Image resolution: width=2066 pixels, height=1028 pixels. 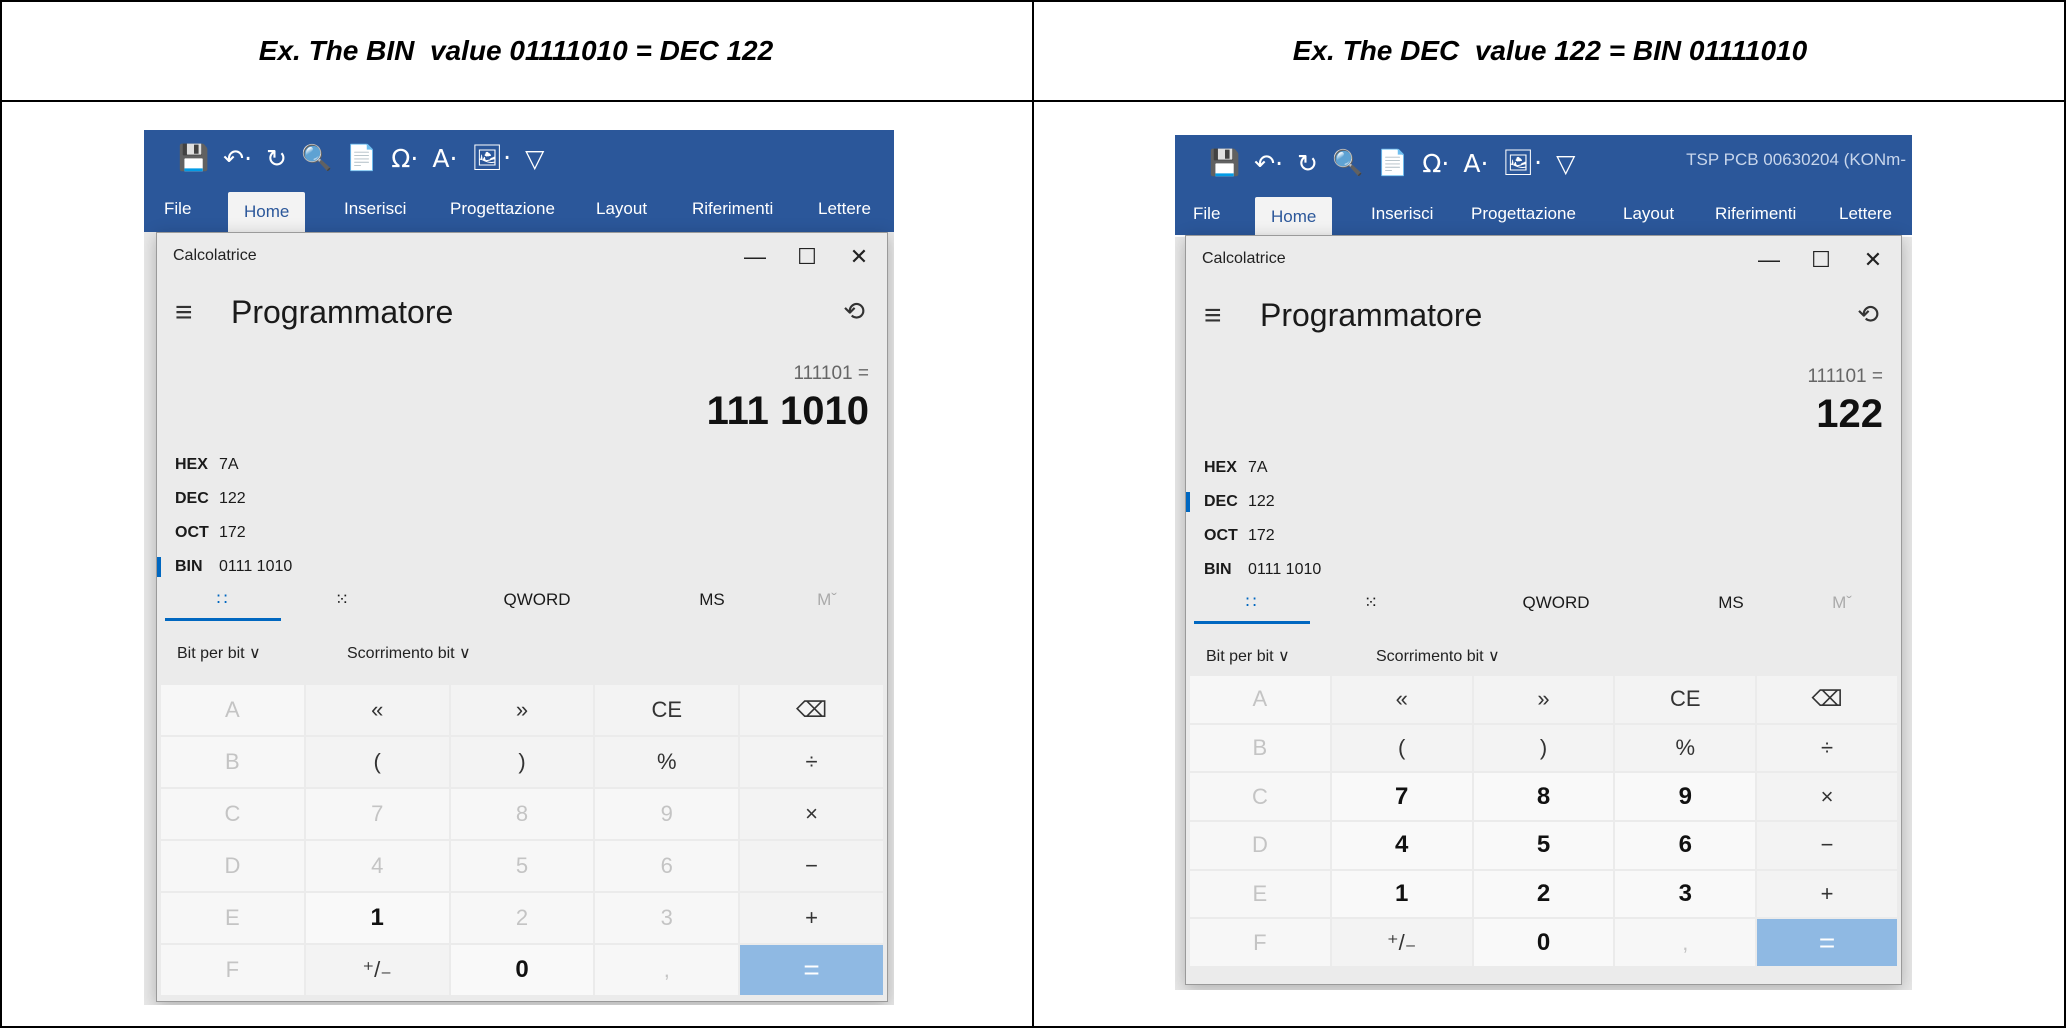 I want to click on key-b: B, so click(x=1260, y=748).